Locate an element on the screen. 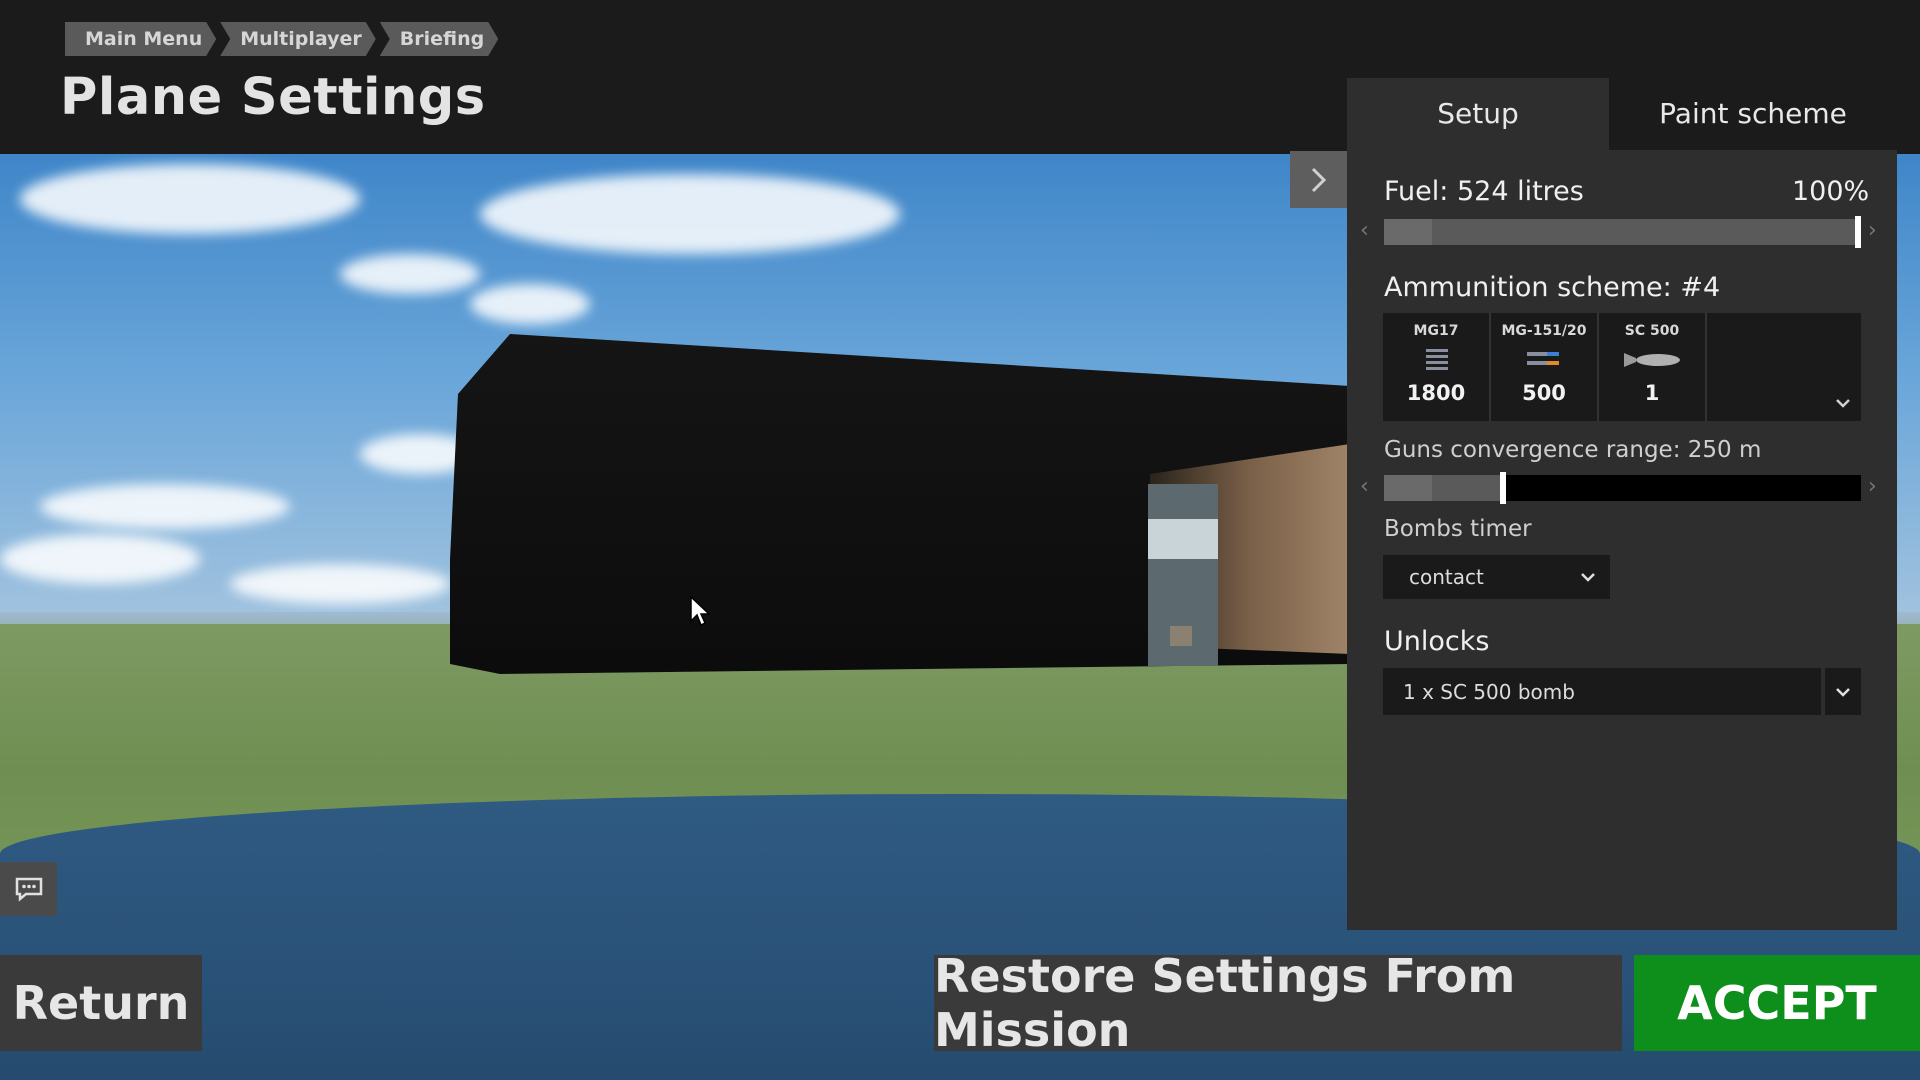 The width and height of the screenshot is (1920, 1080). ammo-slot-mg151: MG-151/20 500 is located at coordinates (1545, 367).